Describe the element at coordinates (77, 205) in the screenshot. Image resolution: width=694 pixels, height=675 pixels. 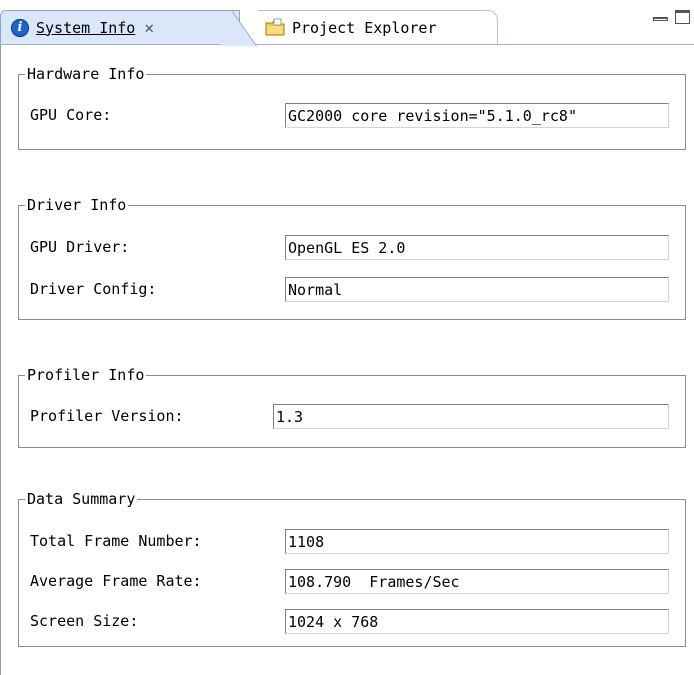
I see `driver-info-legend: Driver Info` at that location.